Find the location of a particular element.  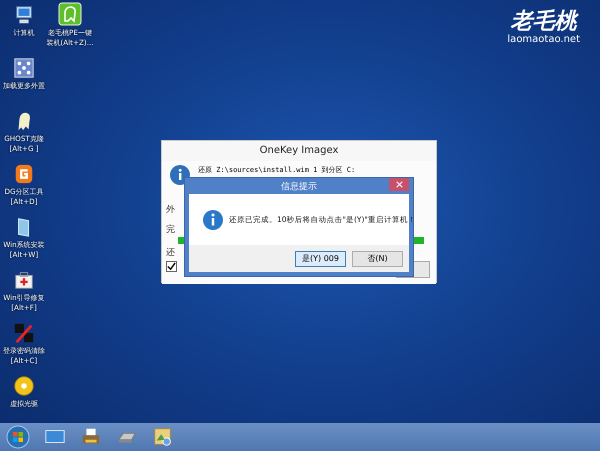

disc-icon is located at coordinates (24, 386).